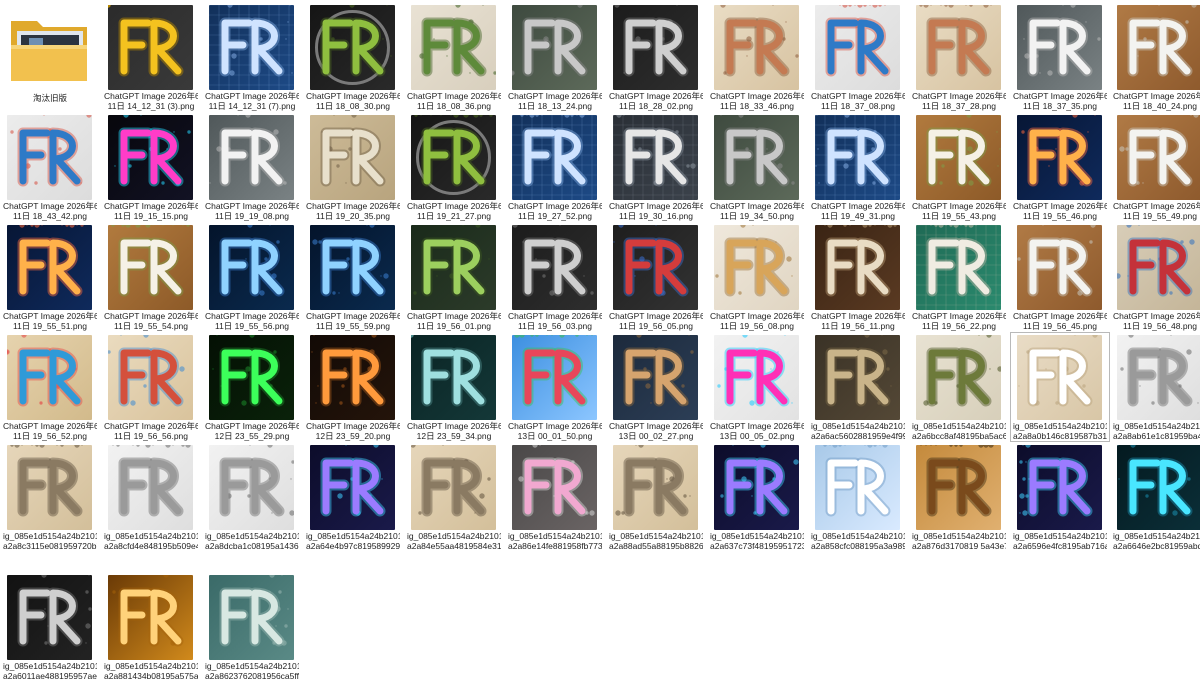  What do you see at coordinates (555, 57) in the screenshot?
I see `file-item: ChatGPT Image 2026年6月 11日 18_13_24.png` at bounding box center [555, 57].